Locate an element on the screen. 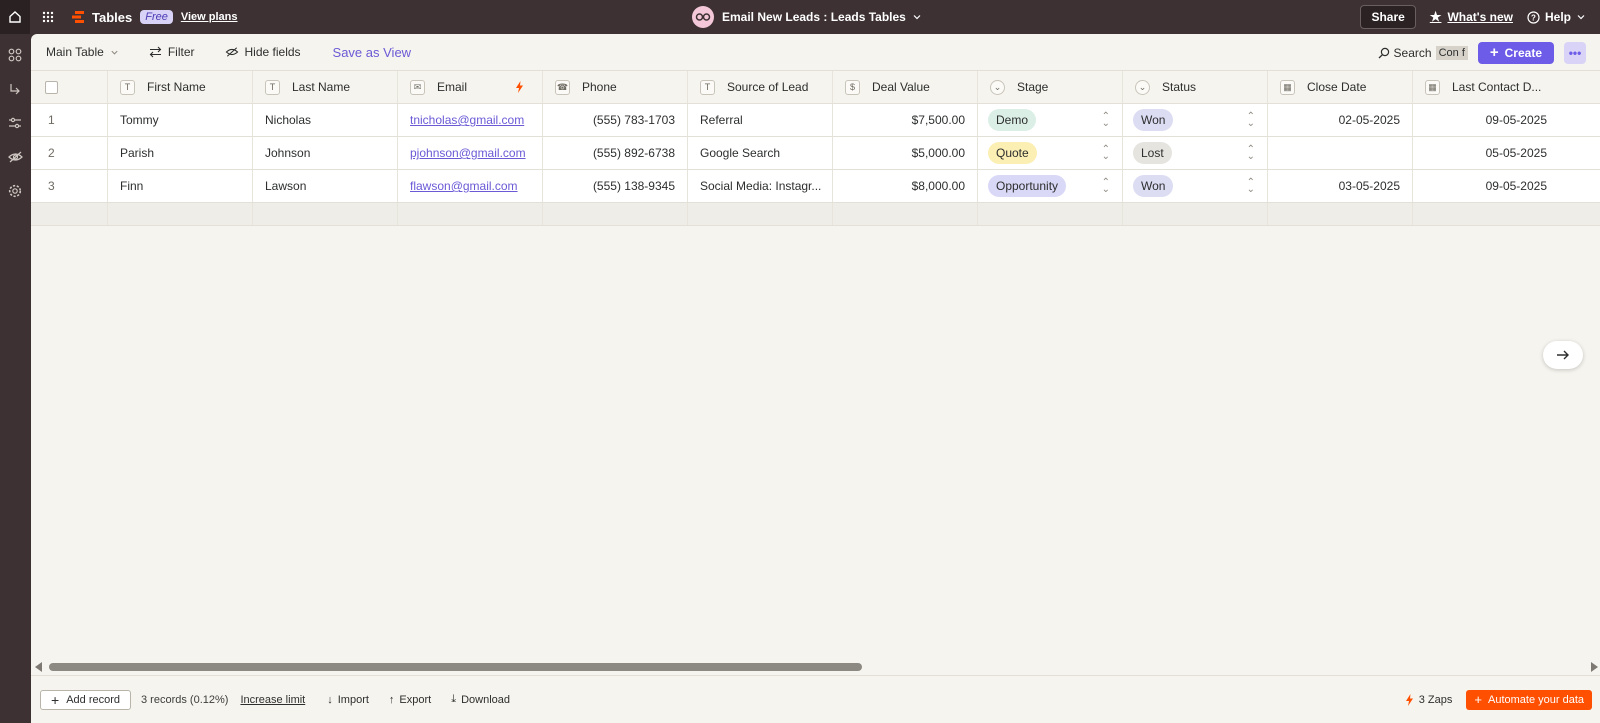 This screenshot has width=1600, height=723. cell-stage: Demo ⌃ ⌄ is located at coordinates (1050, 120).